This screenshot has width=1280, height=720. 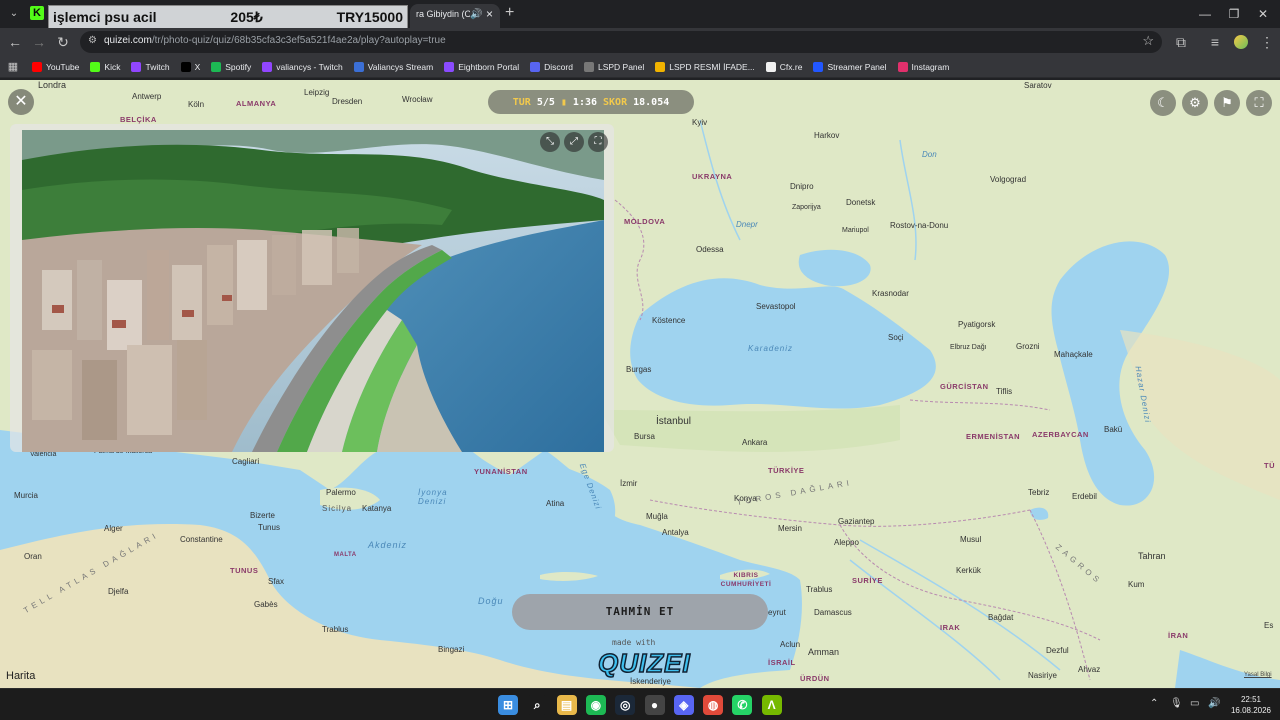 What do you see at coordinates (455, 16) in the screenshot?
I see `browser-tab-active: ra Gibiydin (Offi 🔊 ×` at bounding box center [455, 16].